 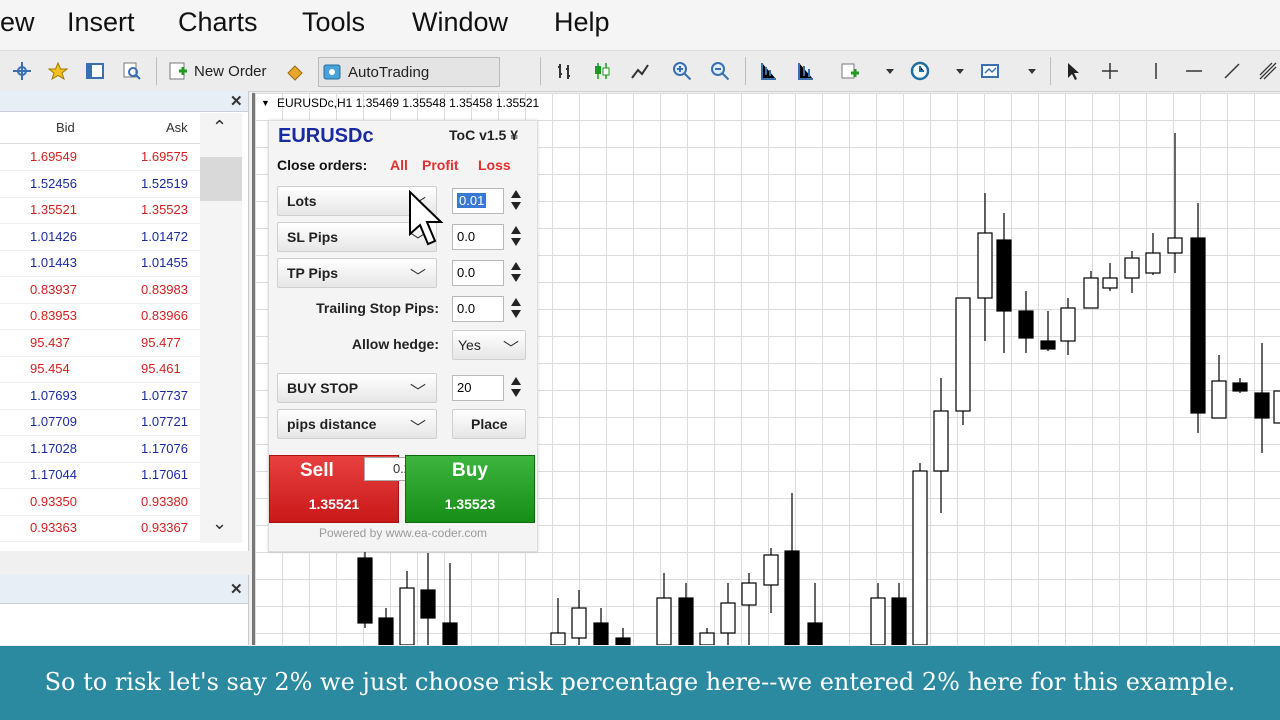 What do you see at coordinates (100, 369) in the screenshot?
I see `market-watch-row: 95.454 95.461` at bounding box center [100, 369].